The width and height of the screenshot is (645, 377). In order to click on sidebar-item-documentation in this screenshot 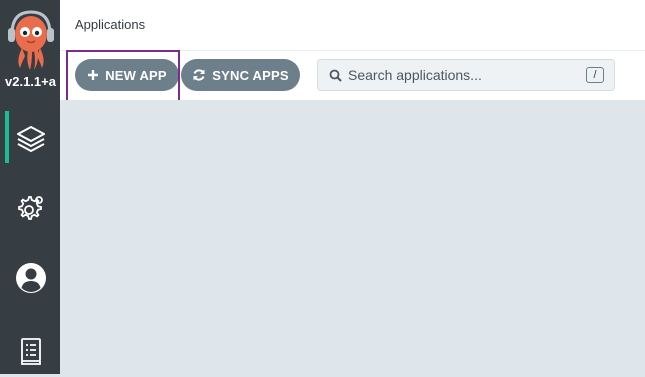, I will do `click(30, 350)`.